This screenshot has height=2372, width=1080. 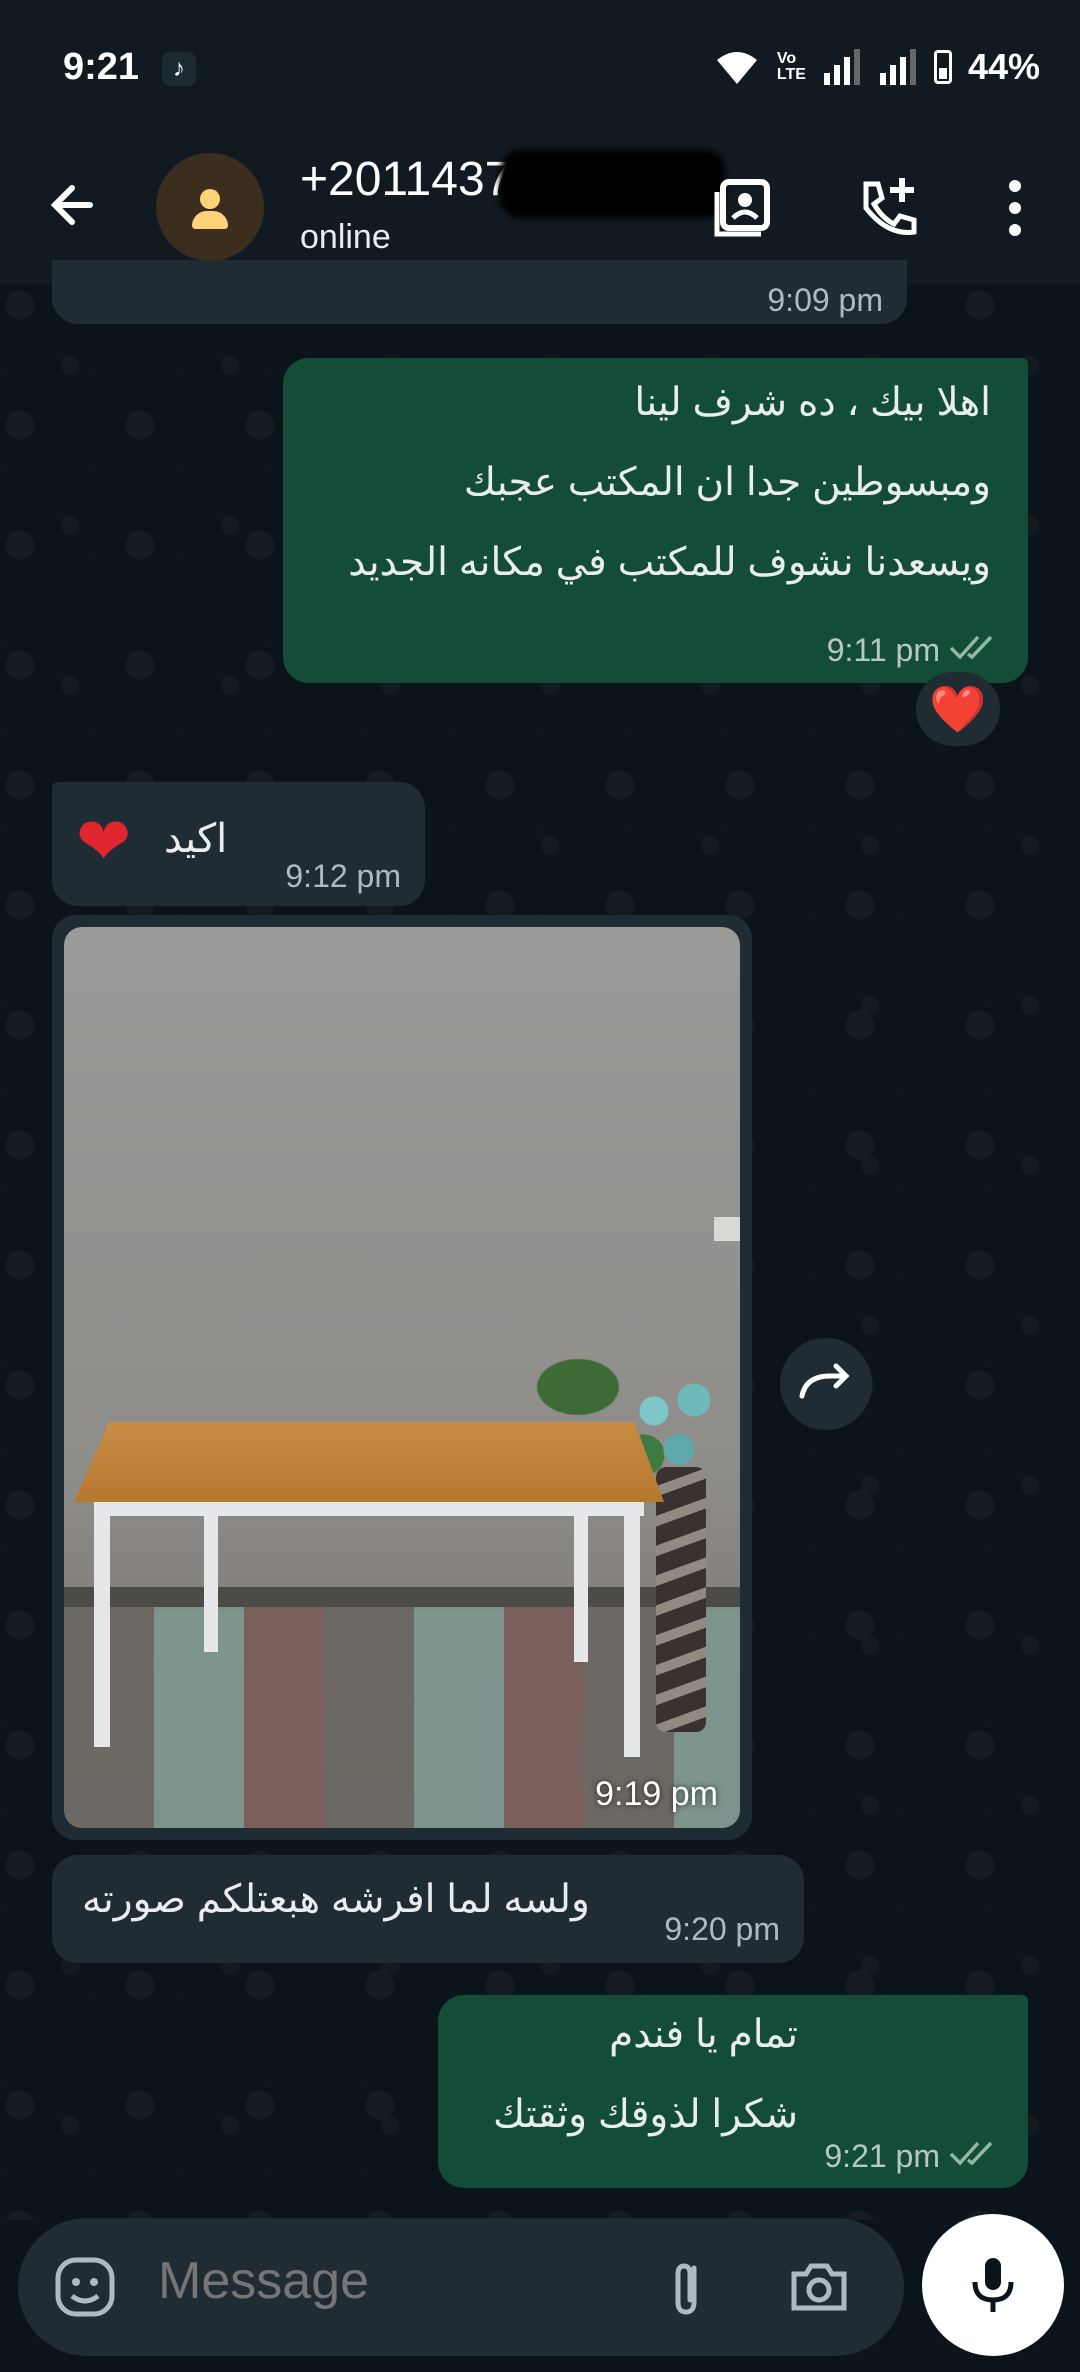 I want to click on avatar, so click(x=210, y=207).